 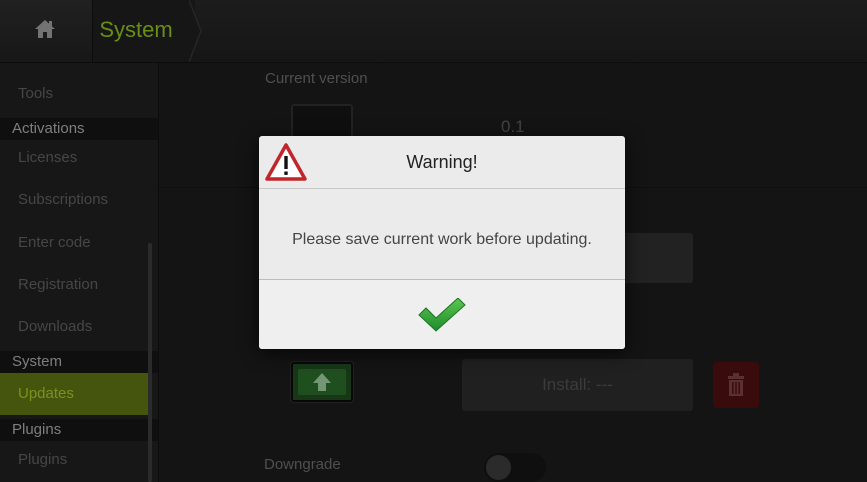 What do you see at coordinates (442, 188) in the screenshot?
I see `dialog-divider` at bounding box center [442, 188].